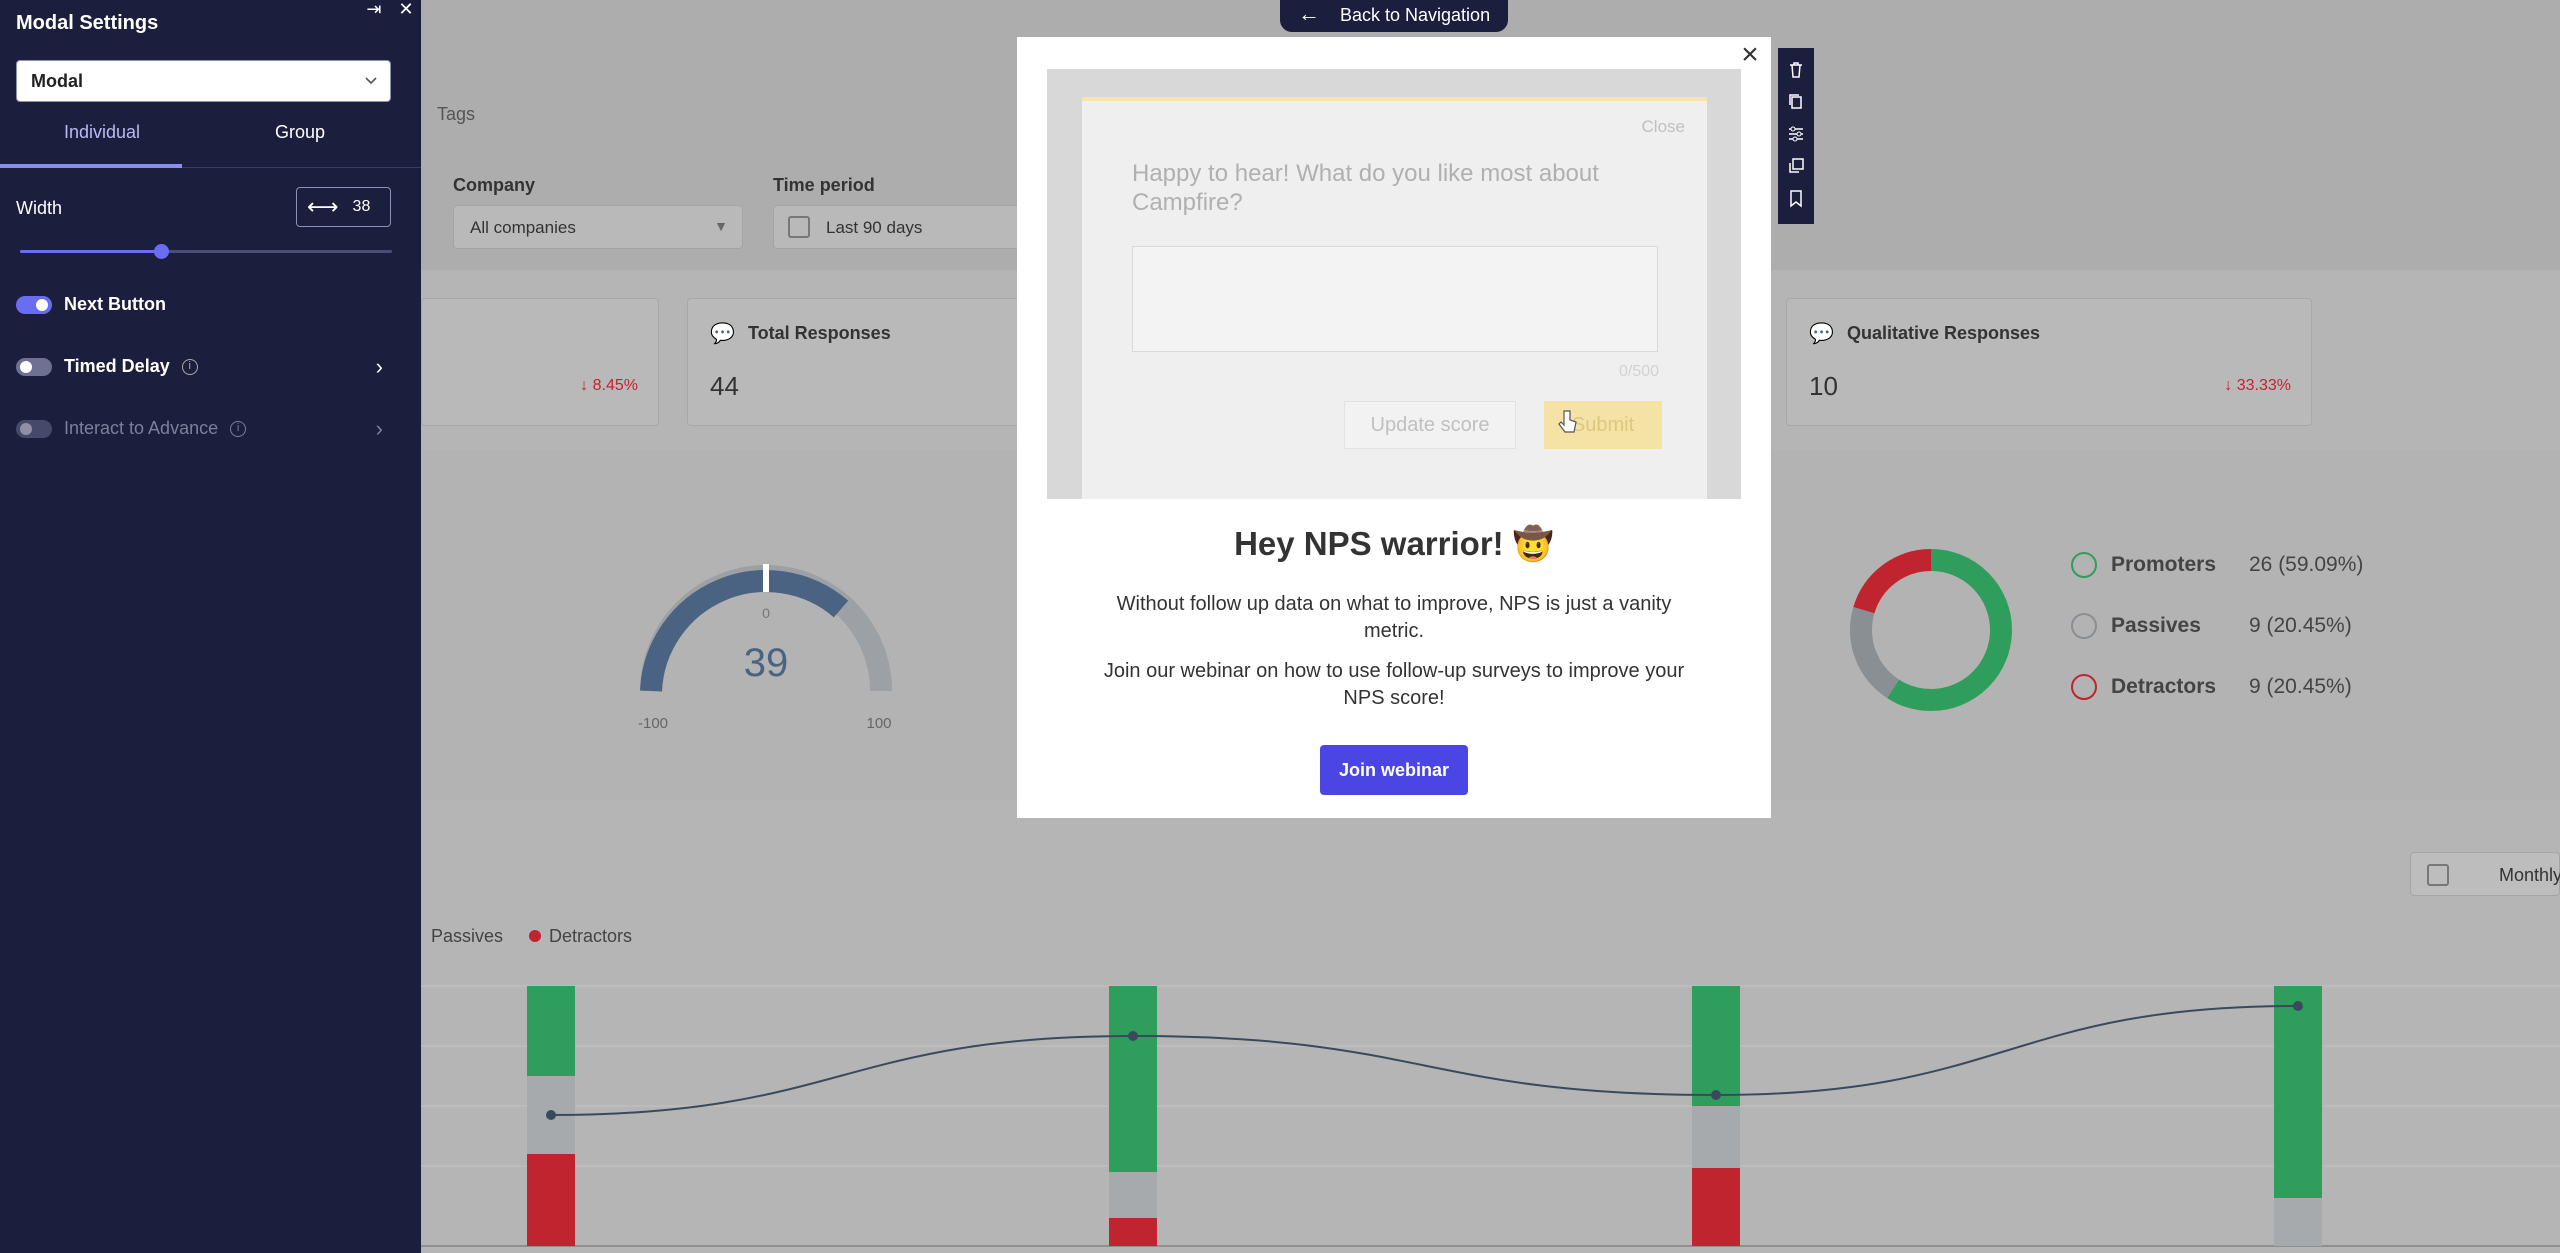 The width and height of the screenshot is (2560, 1253). I want to click on breakdown-row-detractors: Detractors 9 (20.45%), so click(2217, 687).